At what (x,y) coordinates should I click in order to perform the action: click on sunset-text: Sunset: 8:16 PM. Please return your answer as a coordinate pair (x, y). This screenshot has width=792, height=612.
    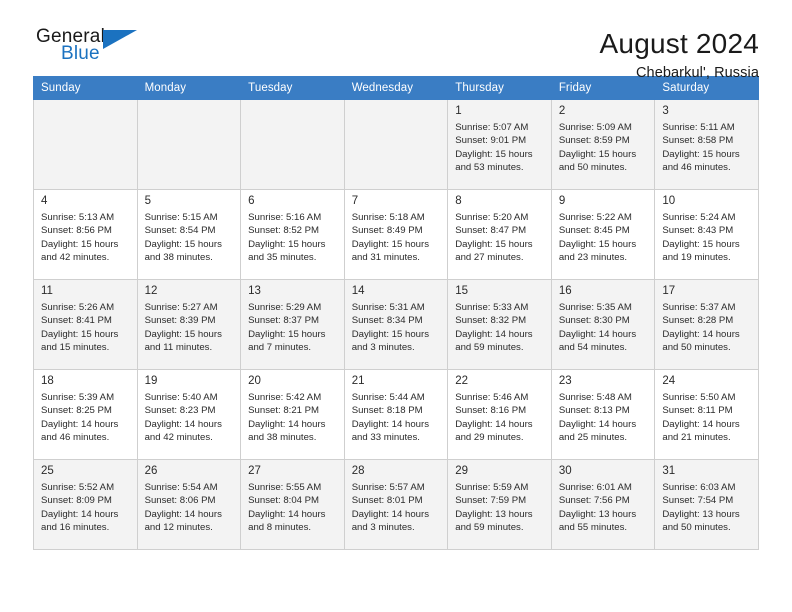
    Looking at the image, I should click on (491, 411).